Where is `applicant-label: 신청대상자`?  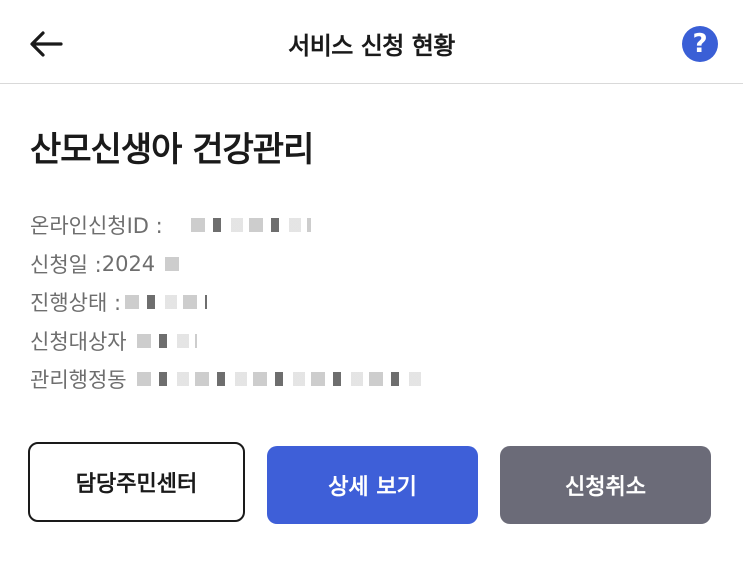
applicant-label: 신청대상자 is located at coordinates (78, 341).